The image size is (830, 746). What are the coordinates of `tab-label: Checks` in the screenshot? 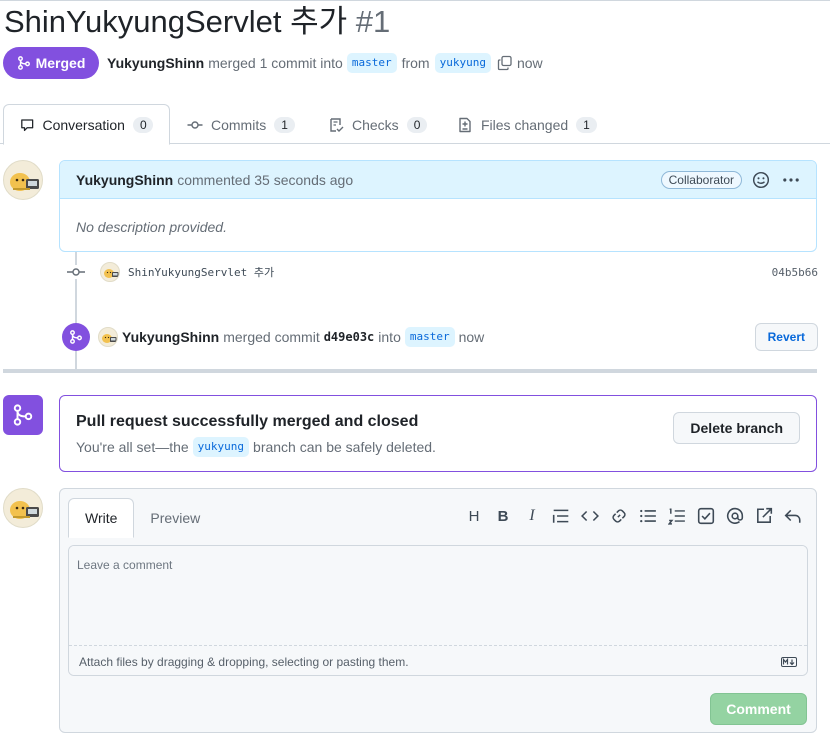 It's located at (375, 124).